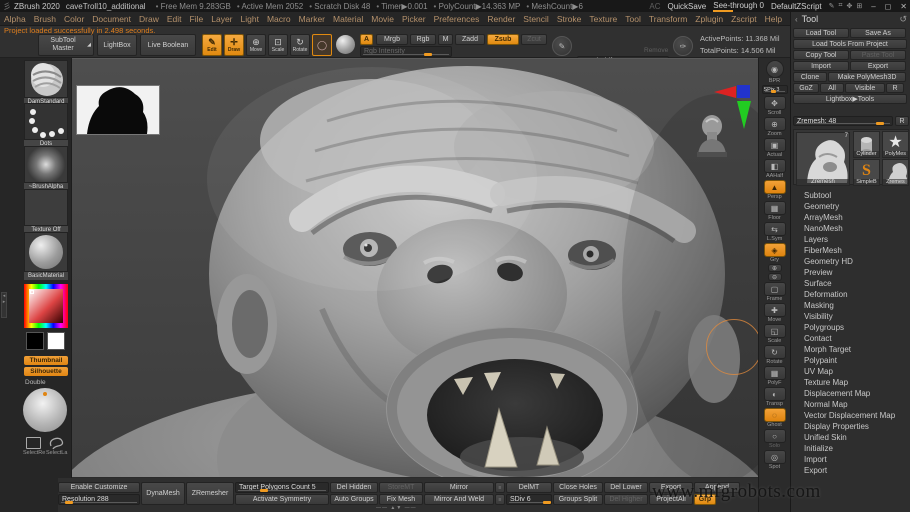 This screenshot has height=512, width=910. I want to click on menu-item: Light, so click(250, 19).